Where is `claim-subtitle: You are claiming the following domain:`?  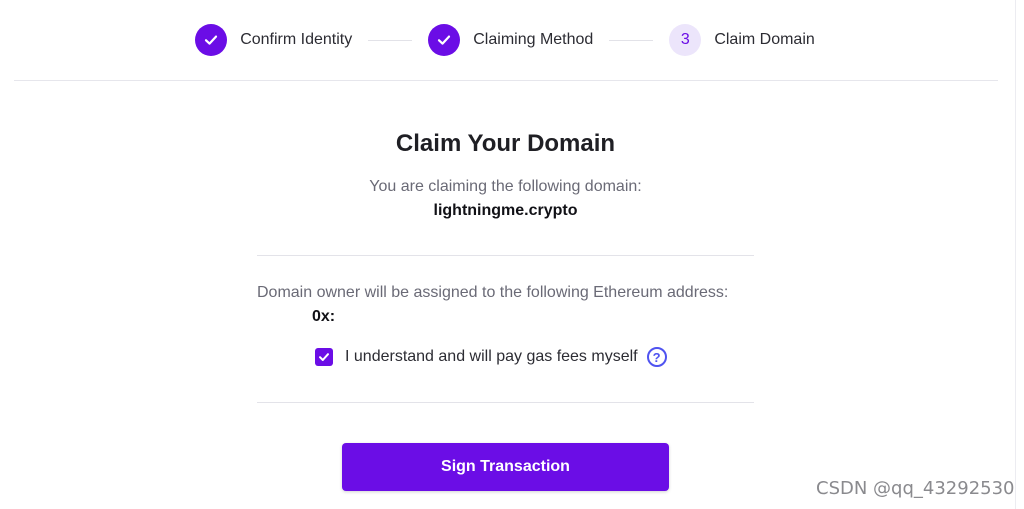 claim-subtitle: You are claiming the following domain: is located at coordinates (505, 186).